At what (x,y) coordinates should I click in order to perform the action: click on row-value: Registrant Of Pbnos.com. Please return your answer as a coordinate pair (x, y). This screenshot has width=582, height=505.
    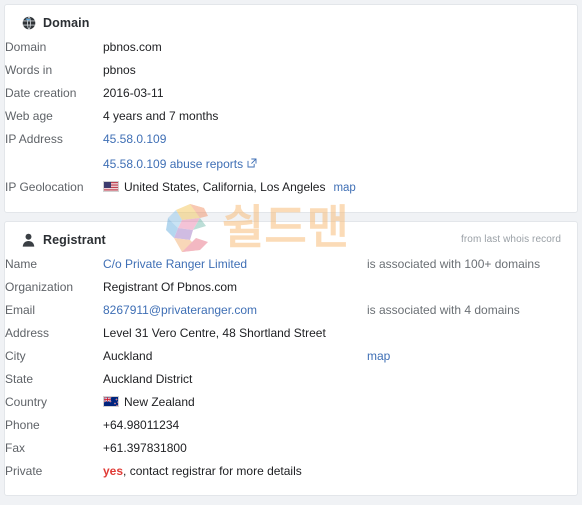
    Looking at the image, I should click on (170, 287).